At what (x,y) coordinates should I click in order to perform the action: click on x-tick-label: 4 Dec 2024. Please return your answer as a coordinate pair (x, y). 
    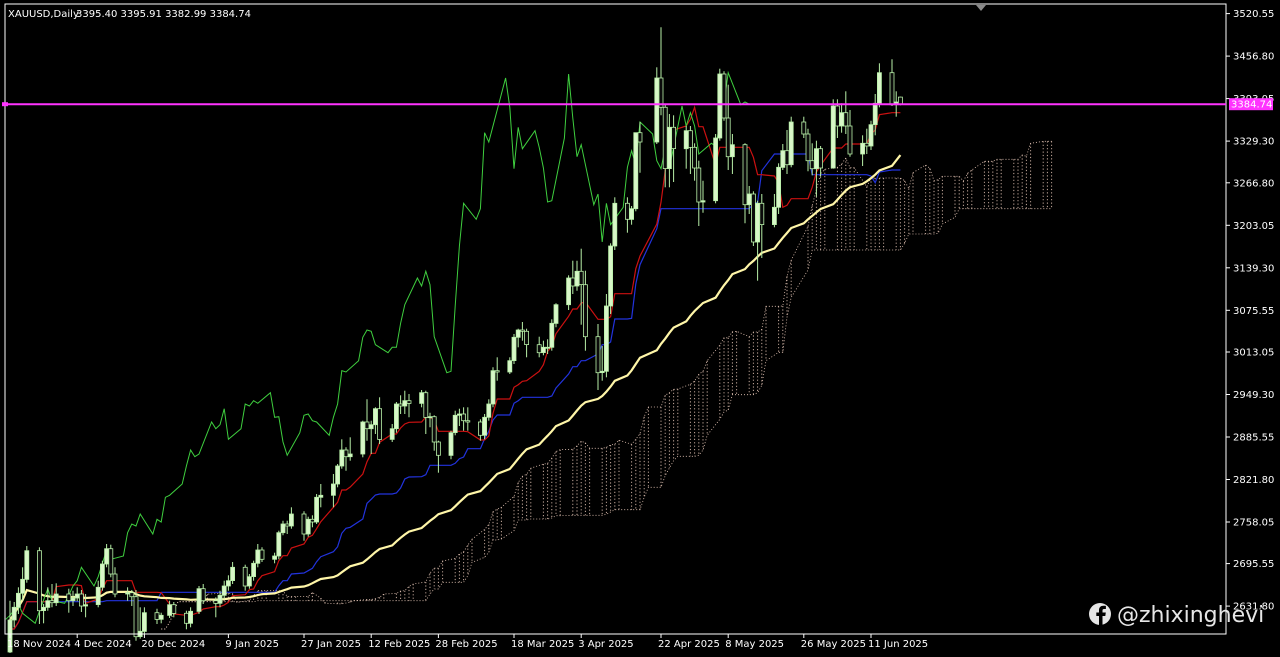
    Looking at the image, I should click on (103, 644).